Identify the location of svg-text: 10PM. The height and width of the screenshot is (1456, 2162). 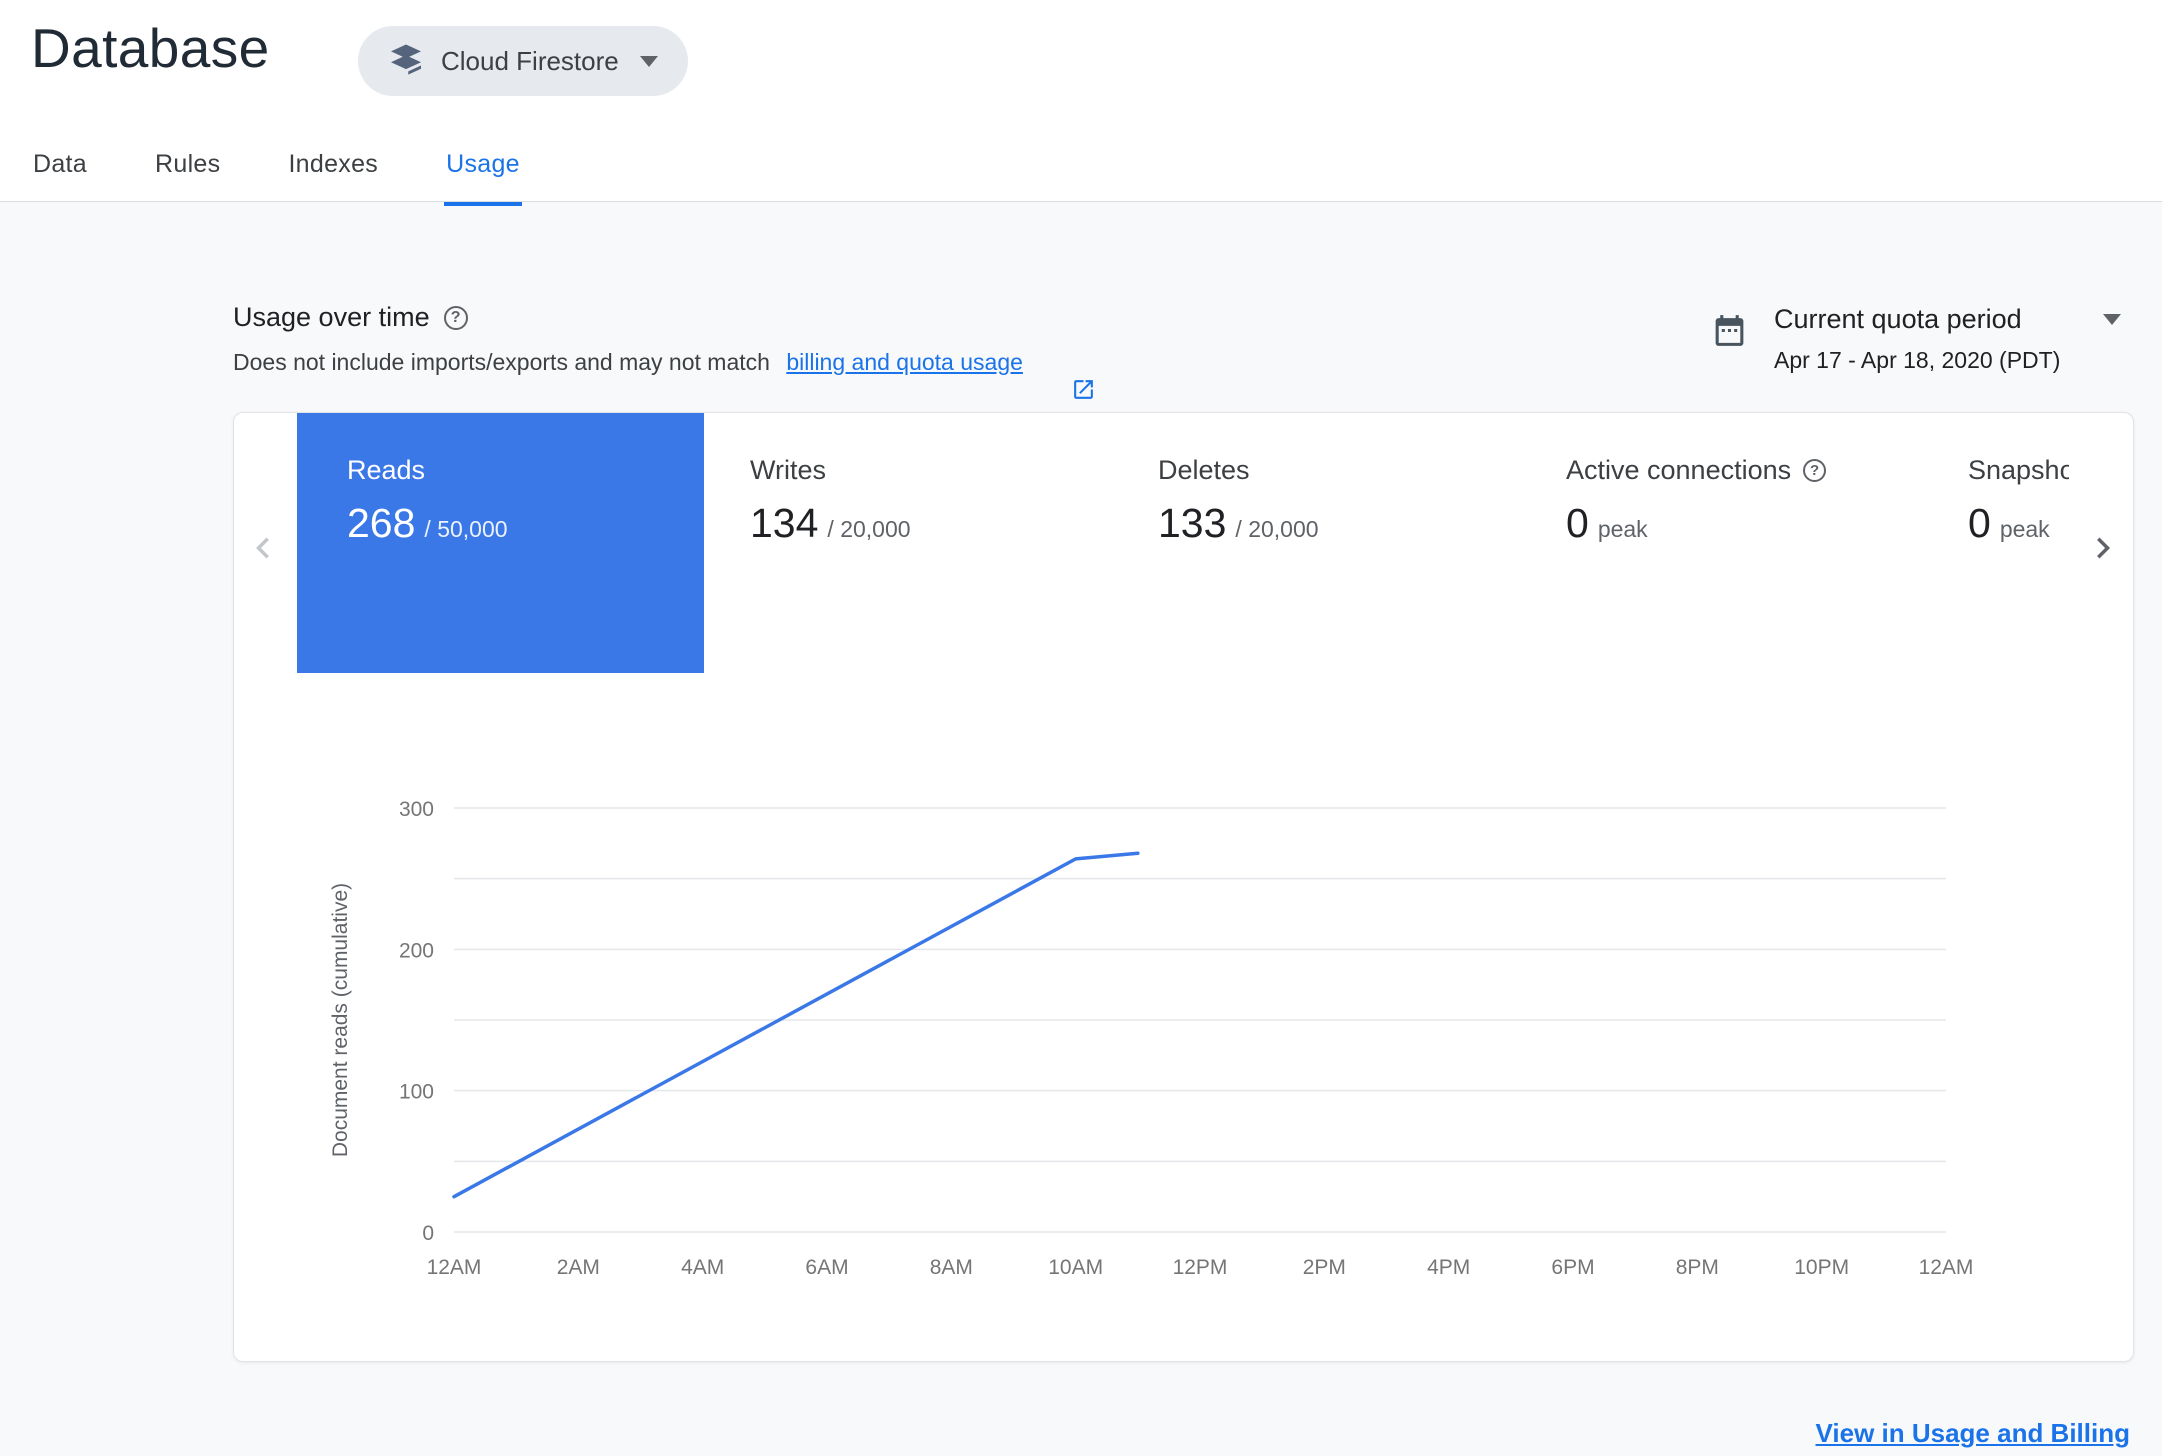
(1821, 1267).